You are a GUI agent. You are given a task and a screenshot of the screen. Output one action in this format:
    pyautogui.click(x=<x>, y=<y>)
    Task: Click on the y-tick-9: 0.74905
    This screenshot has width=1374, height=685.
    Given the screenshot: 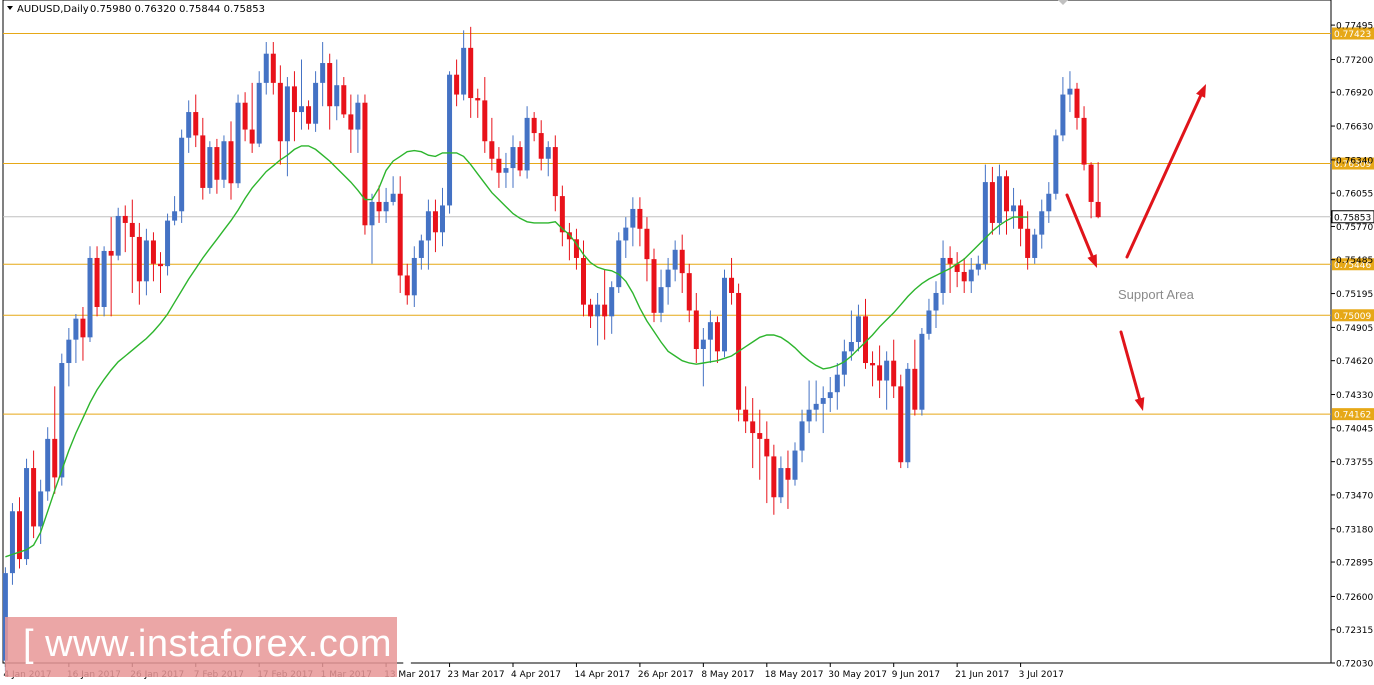 What is the action you would take?
    pyautogui.click(x=1354, y=329)
    